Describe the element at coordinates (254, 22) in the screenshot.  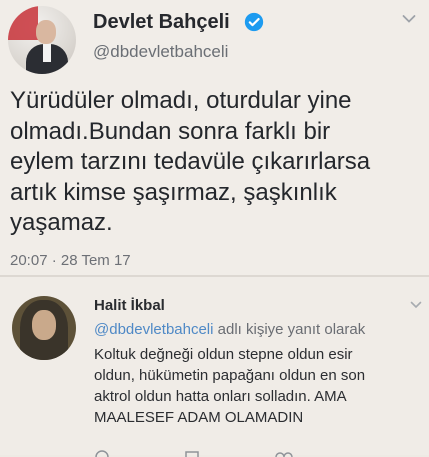
I see `verified-badge-icon` at that location.